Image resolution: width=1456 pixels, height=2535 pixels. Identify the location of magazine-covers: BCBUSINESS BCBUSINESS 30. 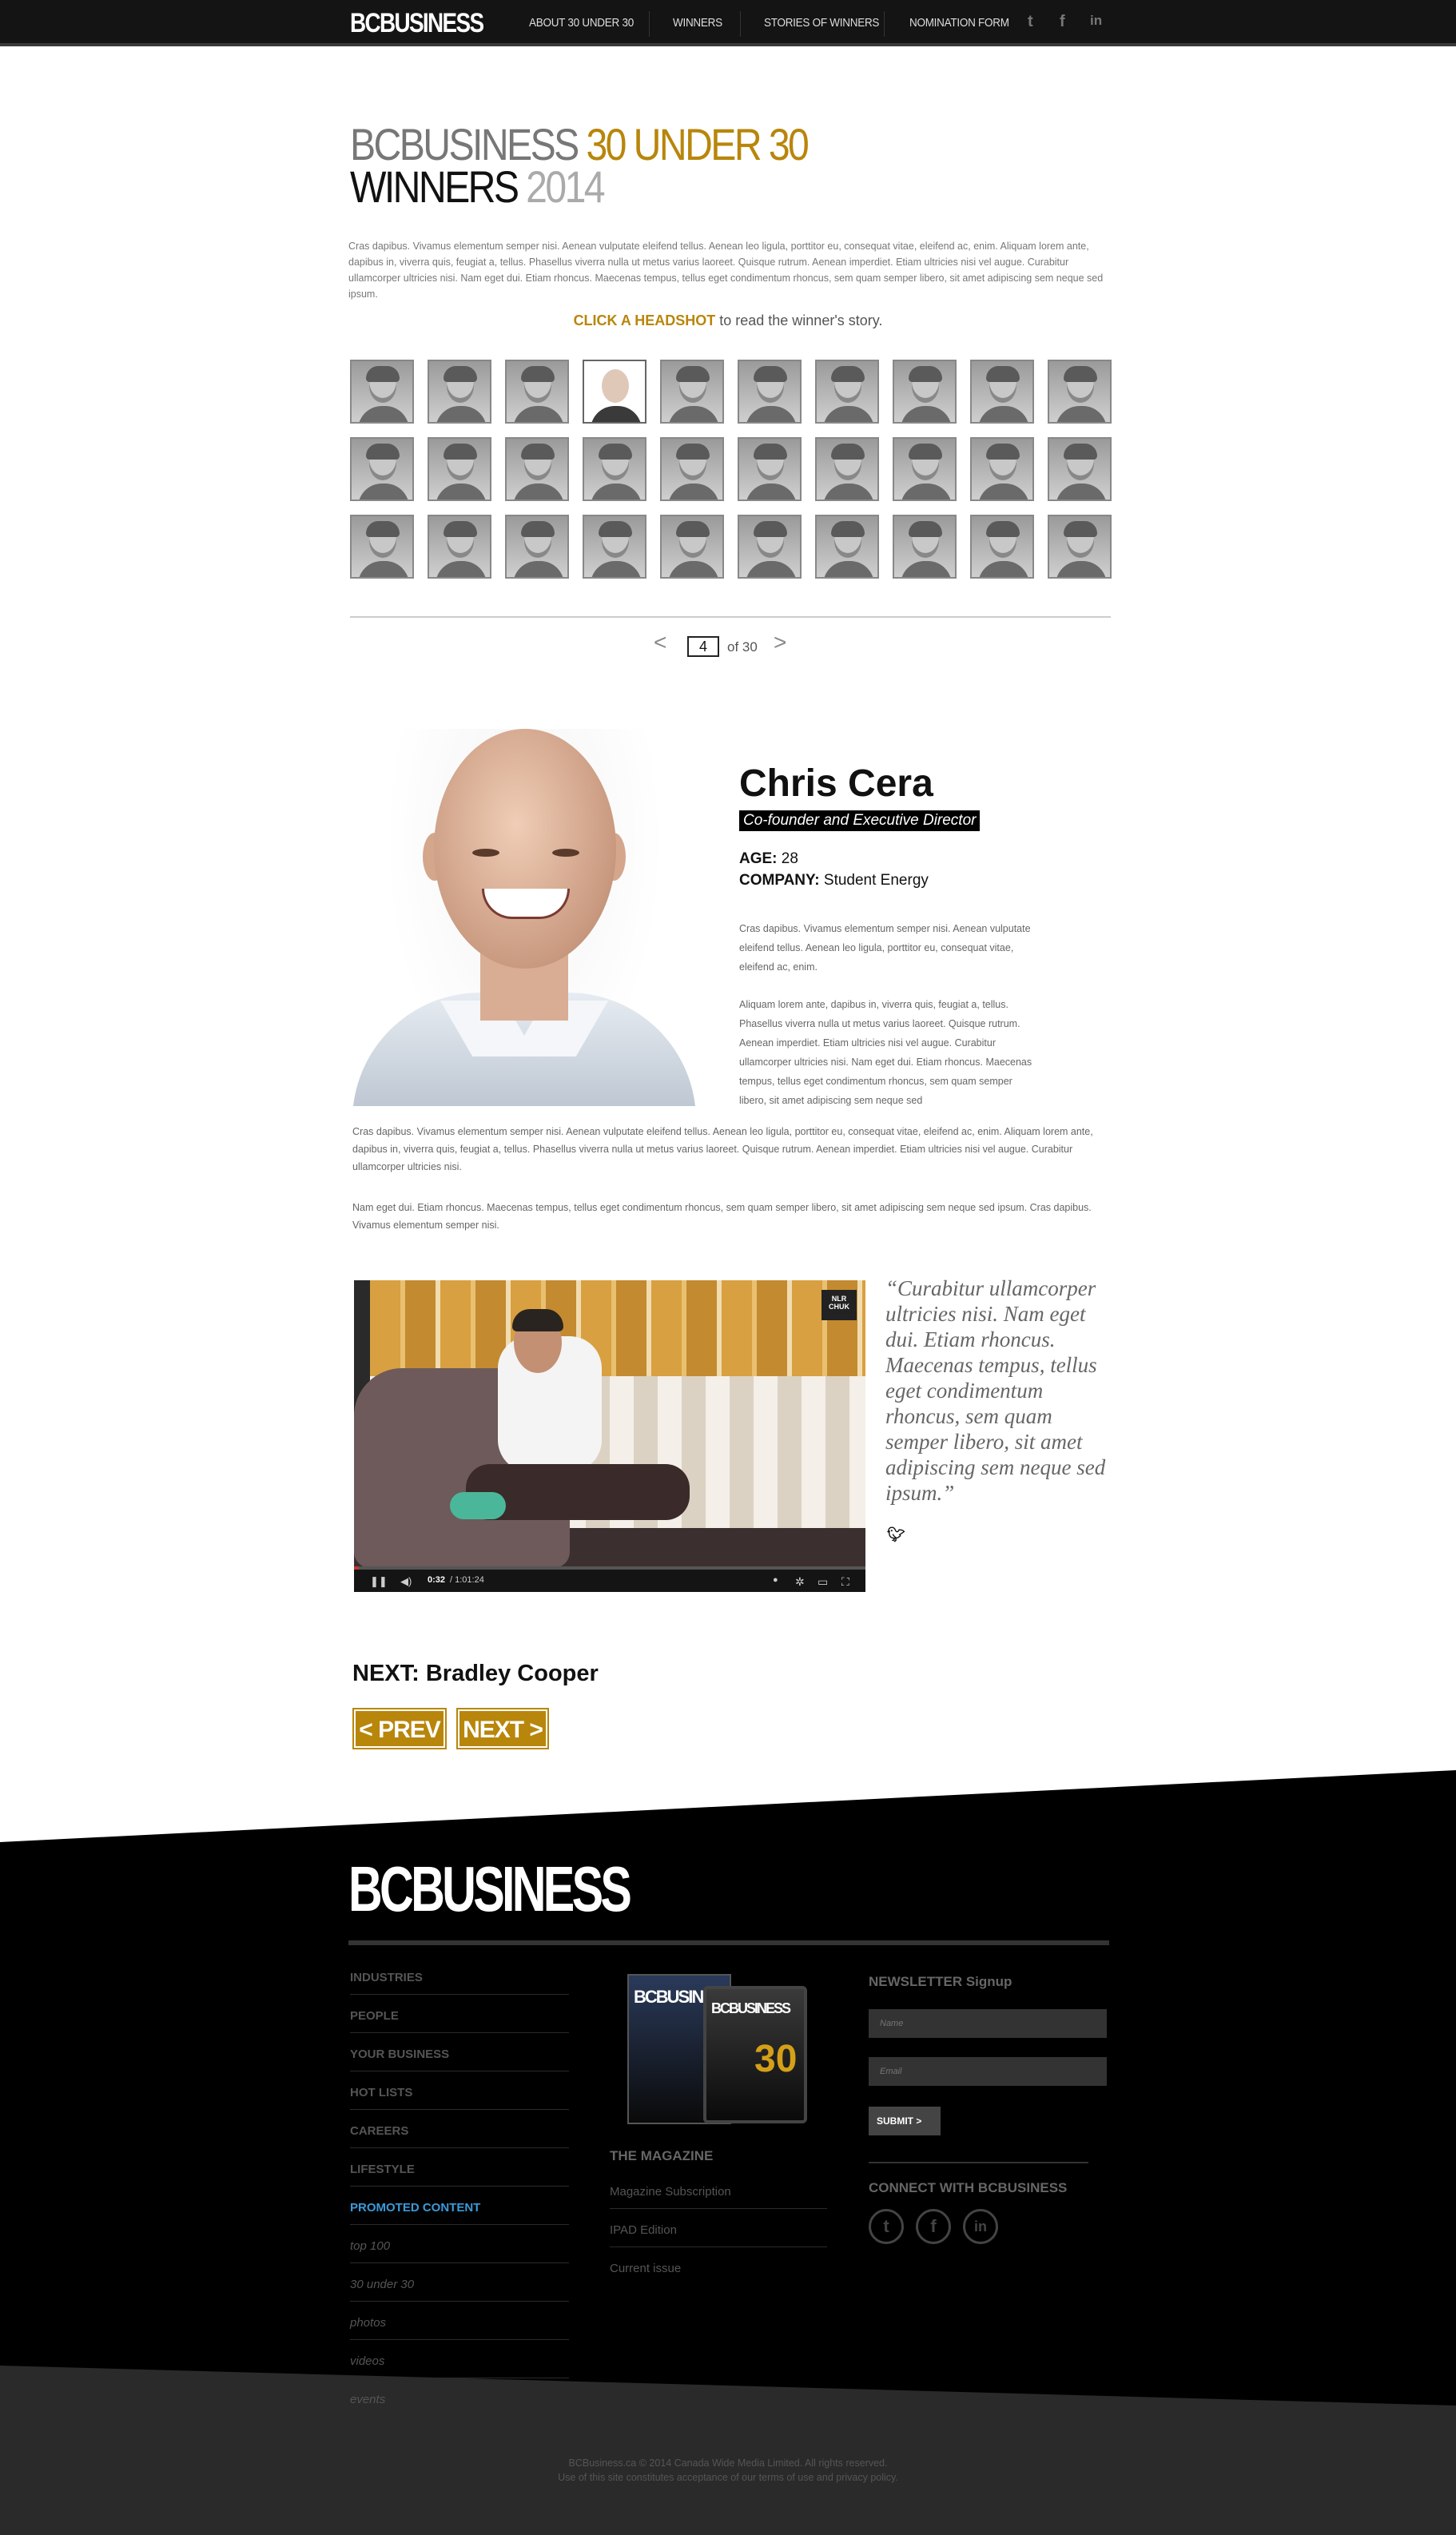
(717, 2050).